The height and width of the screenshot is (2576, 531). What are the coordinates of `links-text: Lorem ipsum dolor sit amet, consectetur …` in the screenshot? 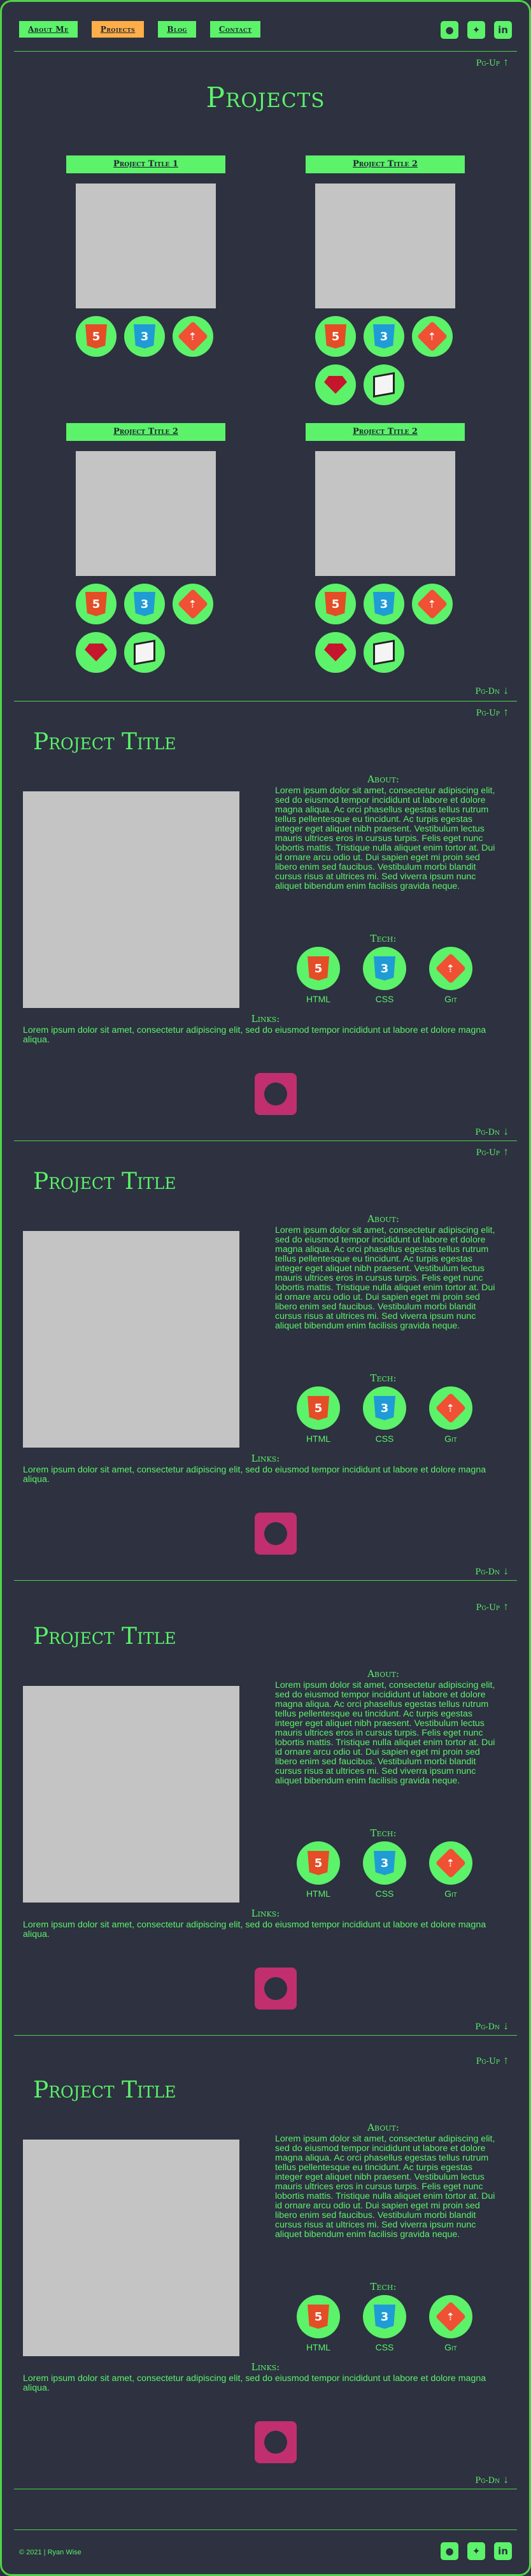 It's located at (254, 1929).